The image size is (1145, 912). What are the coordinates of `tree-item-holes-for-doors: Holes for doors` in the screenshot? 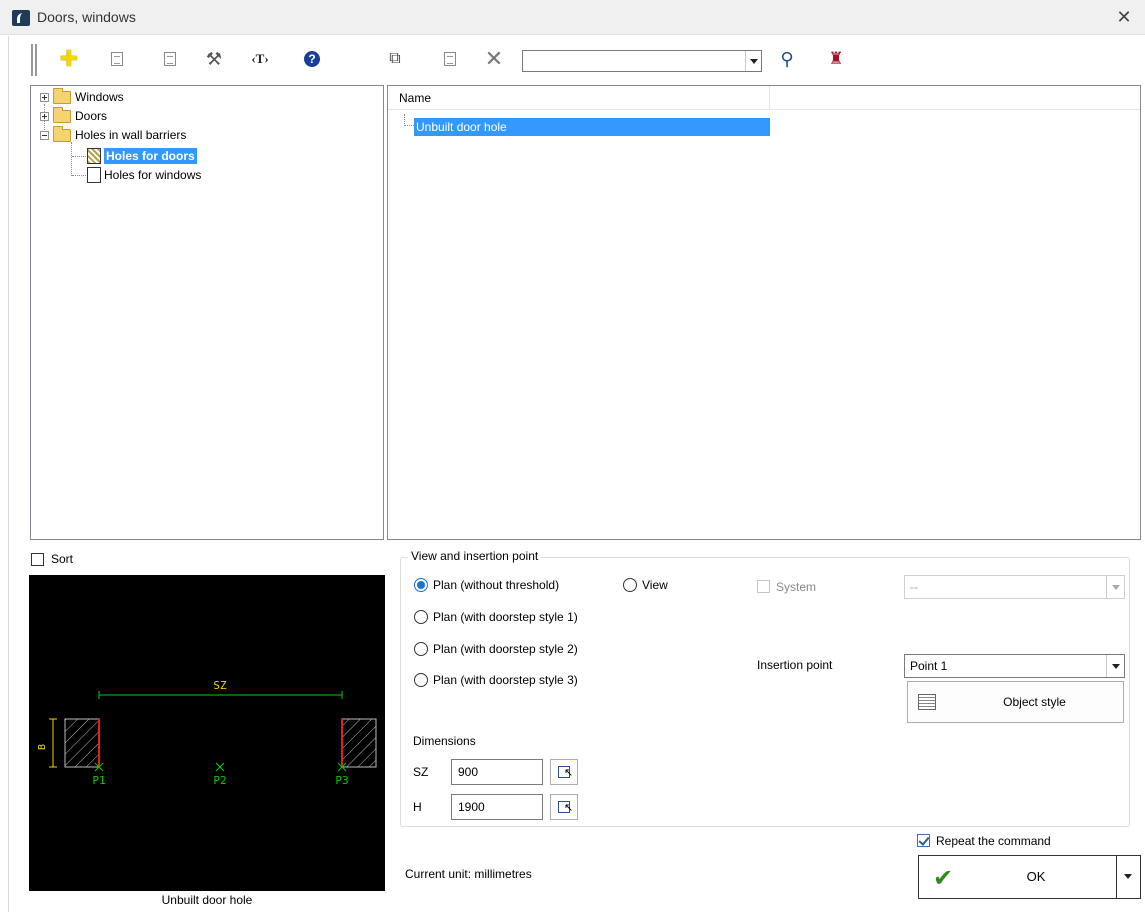 It's located at (142, 156).